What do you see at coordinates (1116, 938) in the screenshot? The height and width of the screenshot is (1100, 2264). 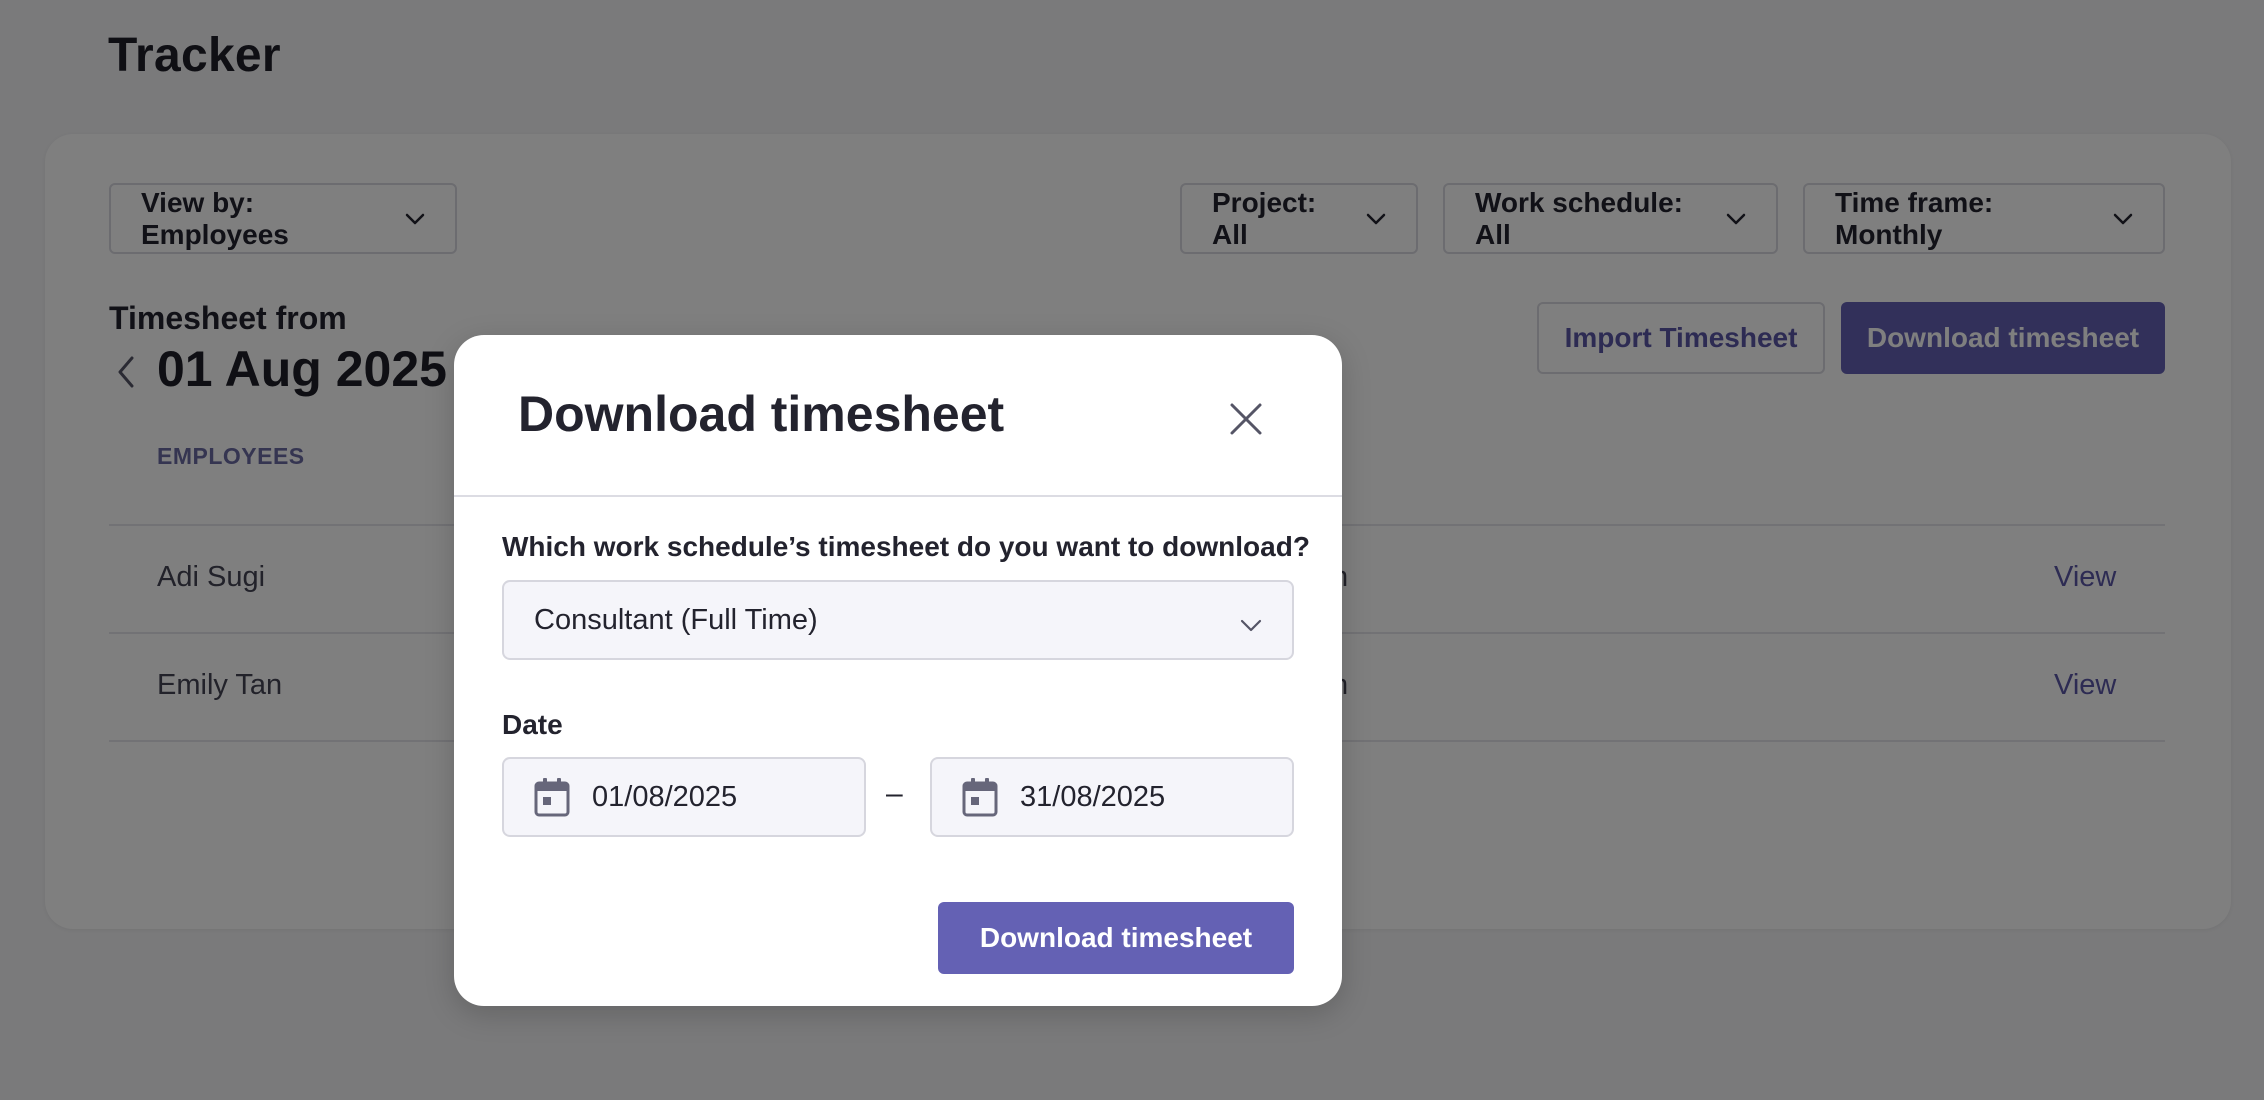 I see `modal-download-button: Download timesheet` at bounding box center [1116, 938].